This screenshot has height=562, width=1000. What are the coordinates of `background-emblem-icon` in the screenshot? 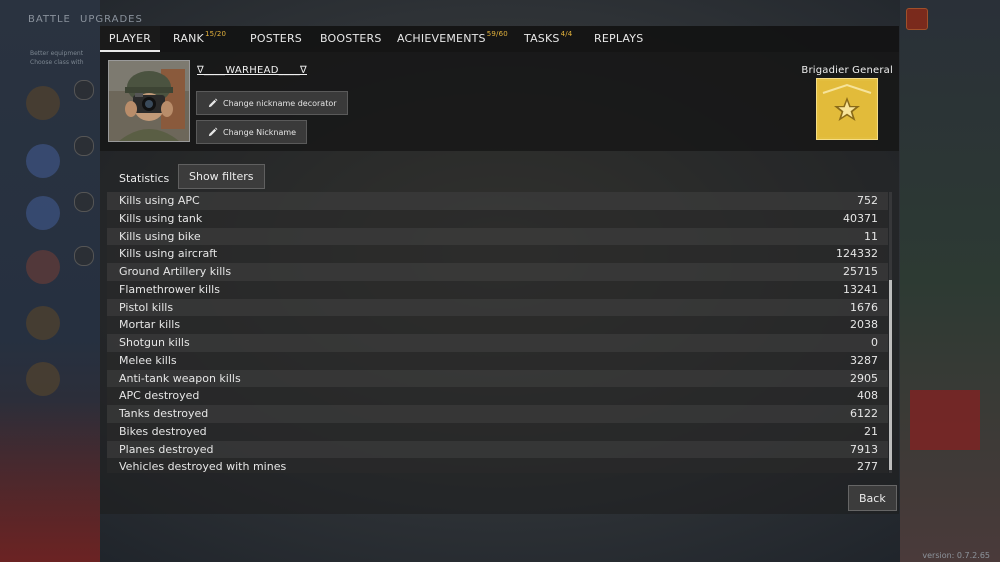 It's located at (917, 19).